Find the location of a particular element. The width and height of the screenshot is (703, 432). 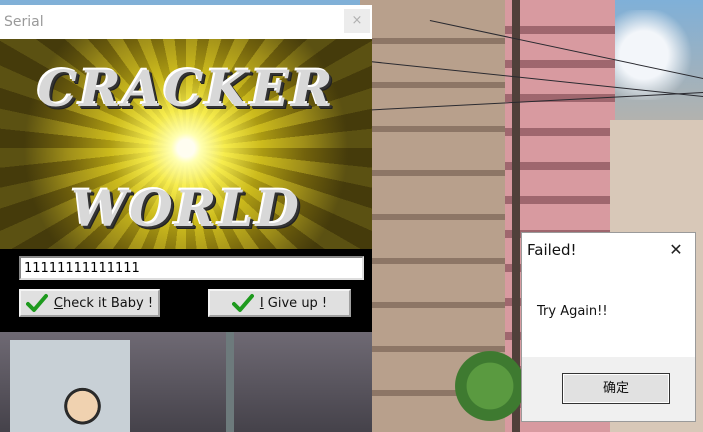

close-icon: ✕ is located at coordinates (676, 249).